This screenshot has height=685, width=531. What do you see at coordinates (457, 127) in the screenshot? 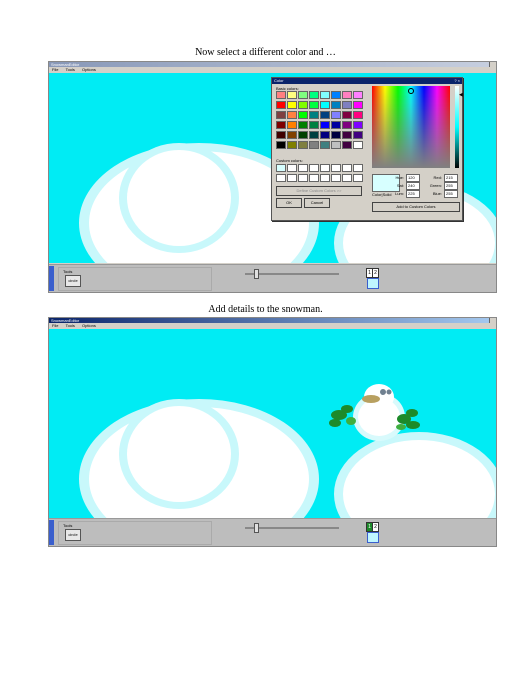
I see `luminance-bar` at bounding box center [457, 127].